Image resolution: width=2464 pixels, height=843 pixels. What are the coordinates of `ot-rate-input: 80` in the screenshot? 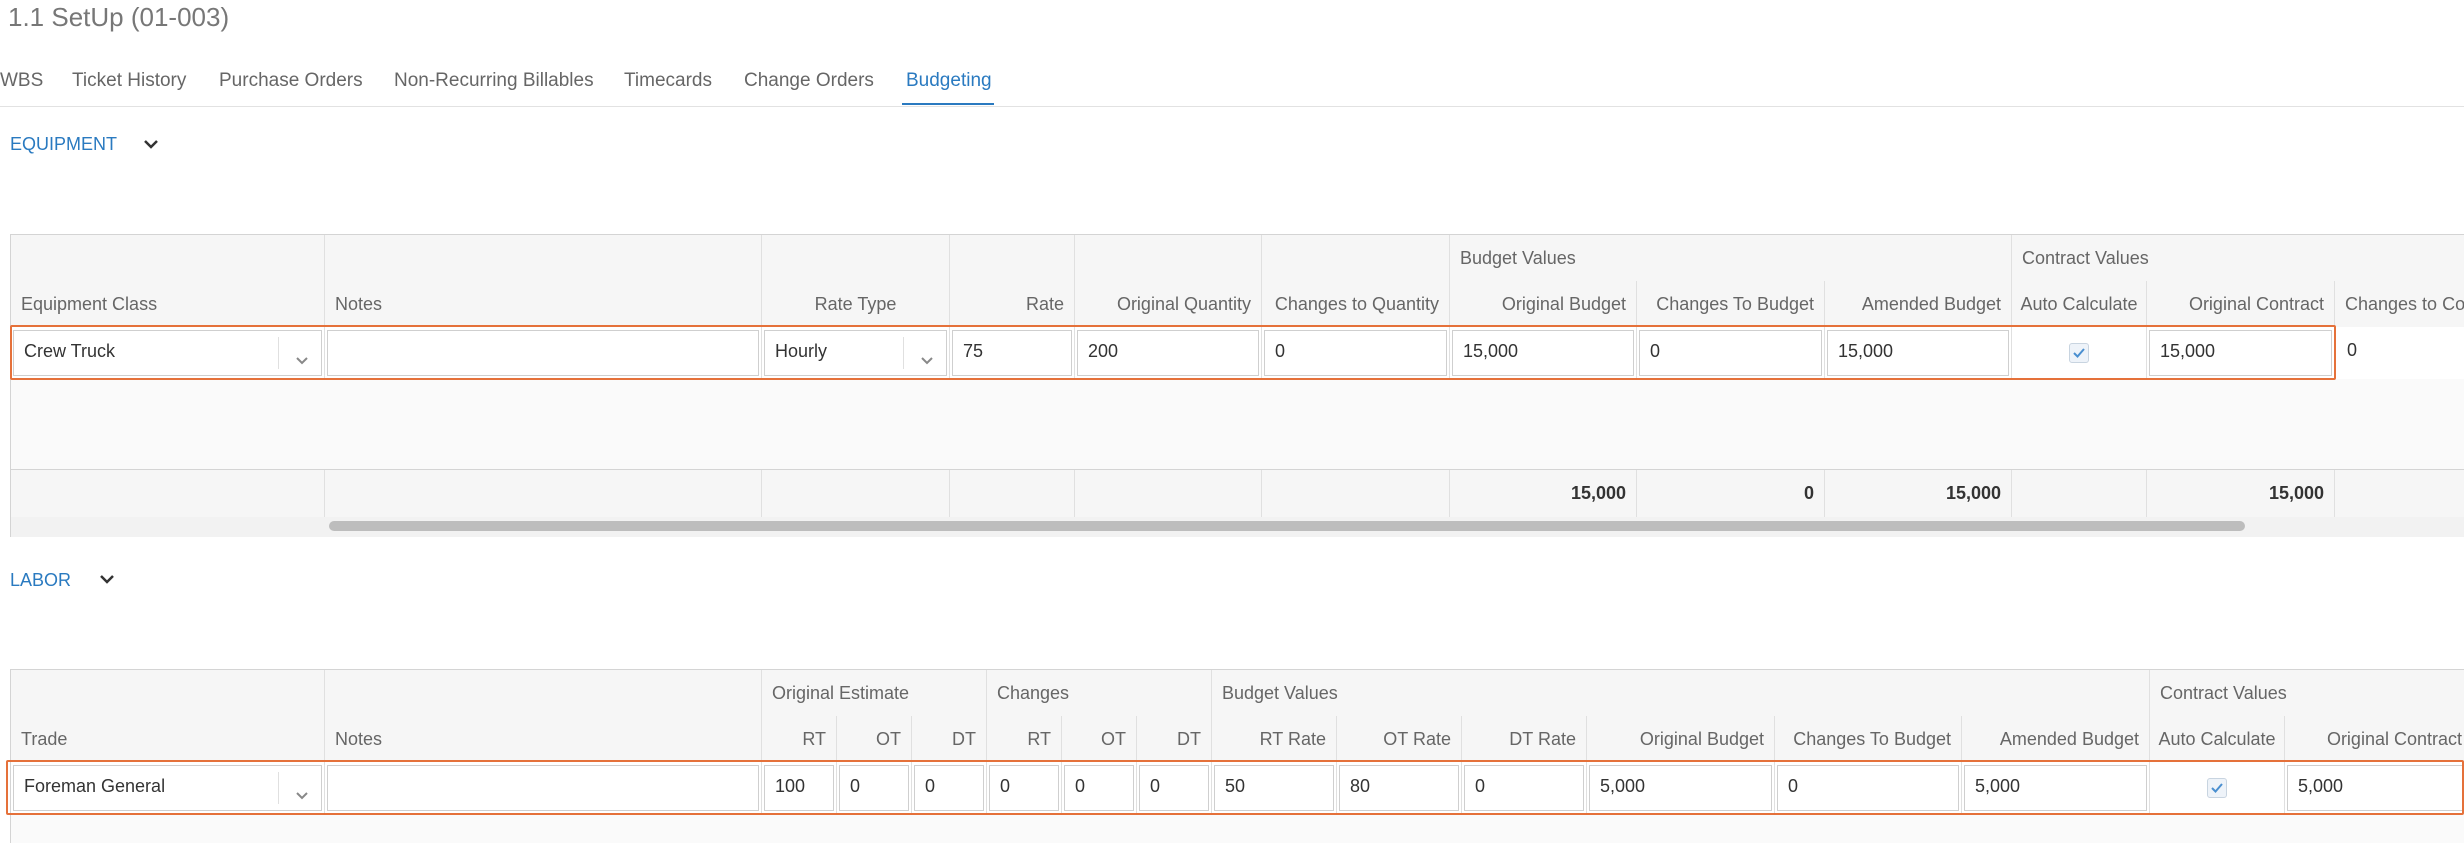 It's located at (1399, 788).